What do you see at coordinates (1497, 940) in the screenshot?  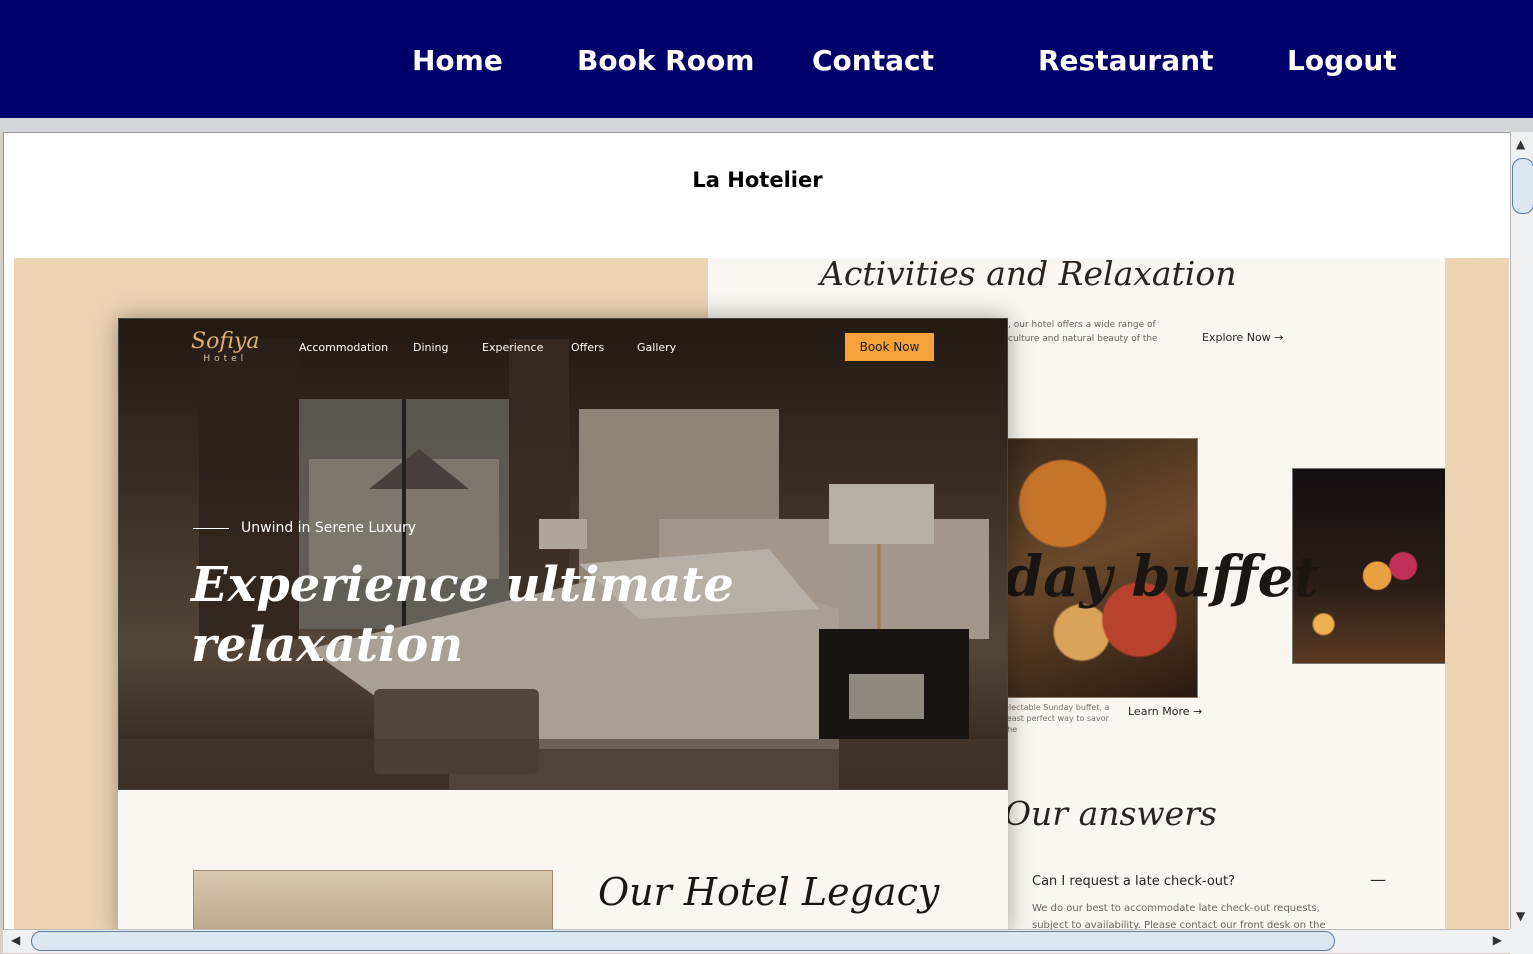 I see `scroll-right-arrow-icon: ▶` at bounding box center [1497, 940].